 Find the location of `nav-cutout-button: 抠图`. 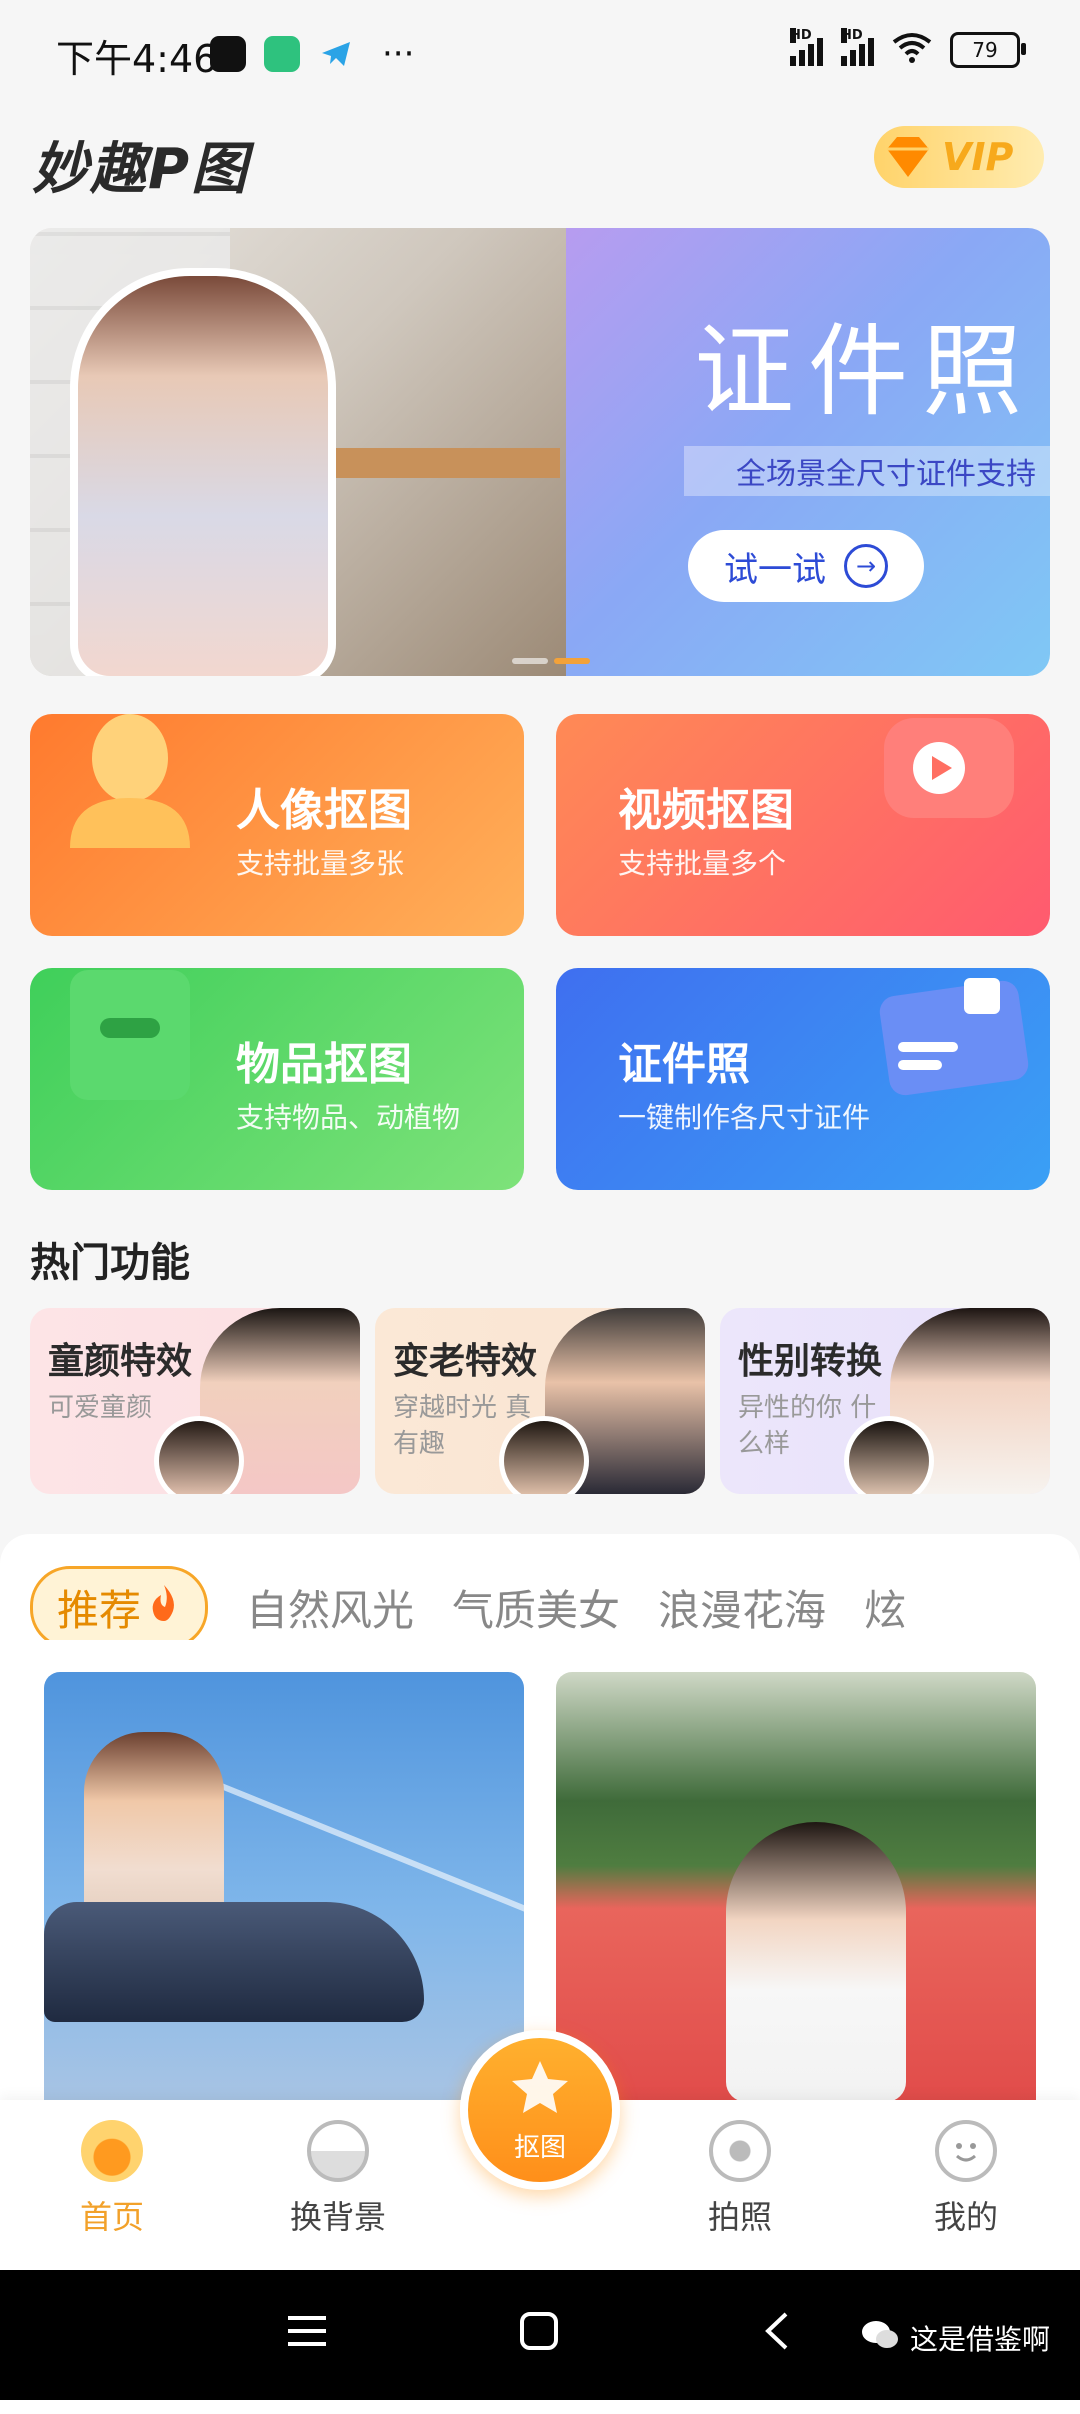

nav-cutout-button: 抠图 is located at coordinates (540, 2110).